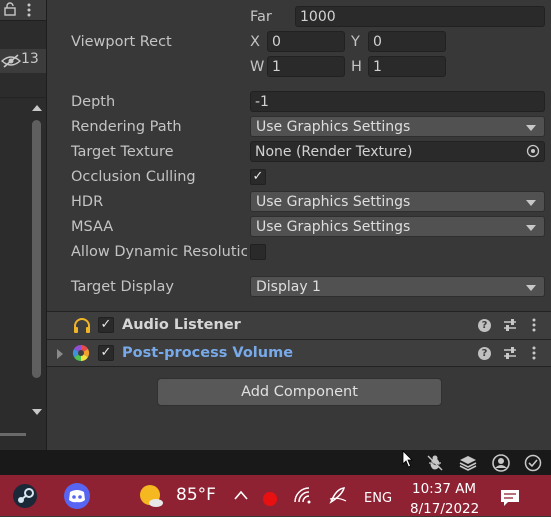  Describe the element at coordinates (299, 392) in the screenshot. I see `add-component-button: Add Component` at that location.